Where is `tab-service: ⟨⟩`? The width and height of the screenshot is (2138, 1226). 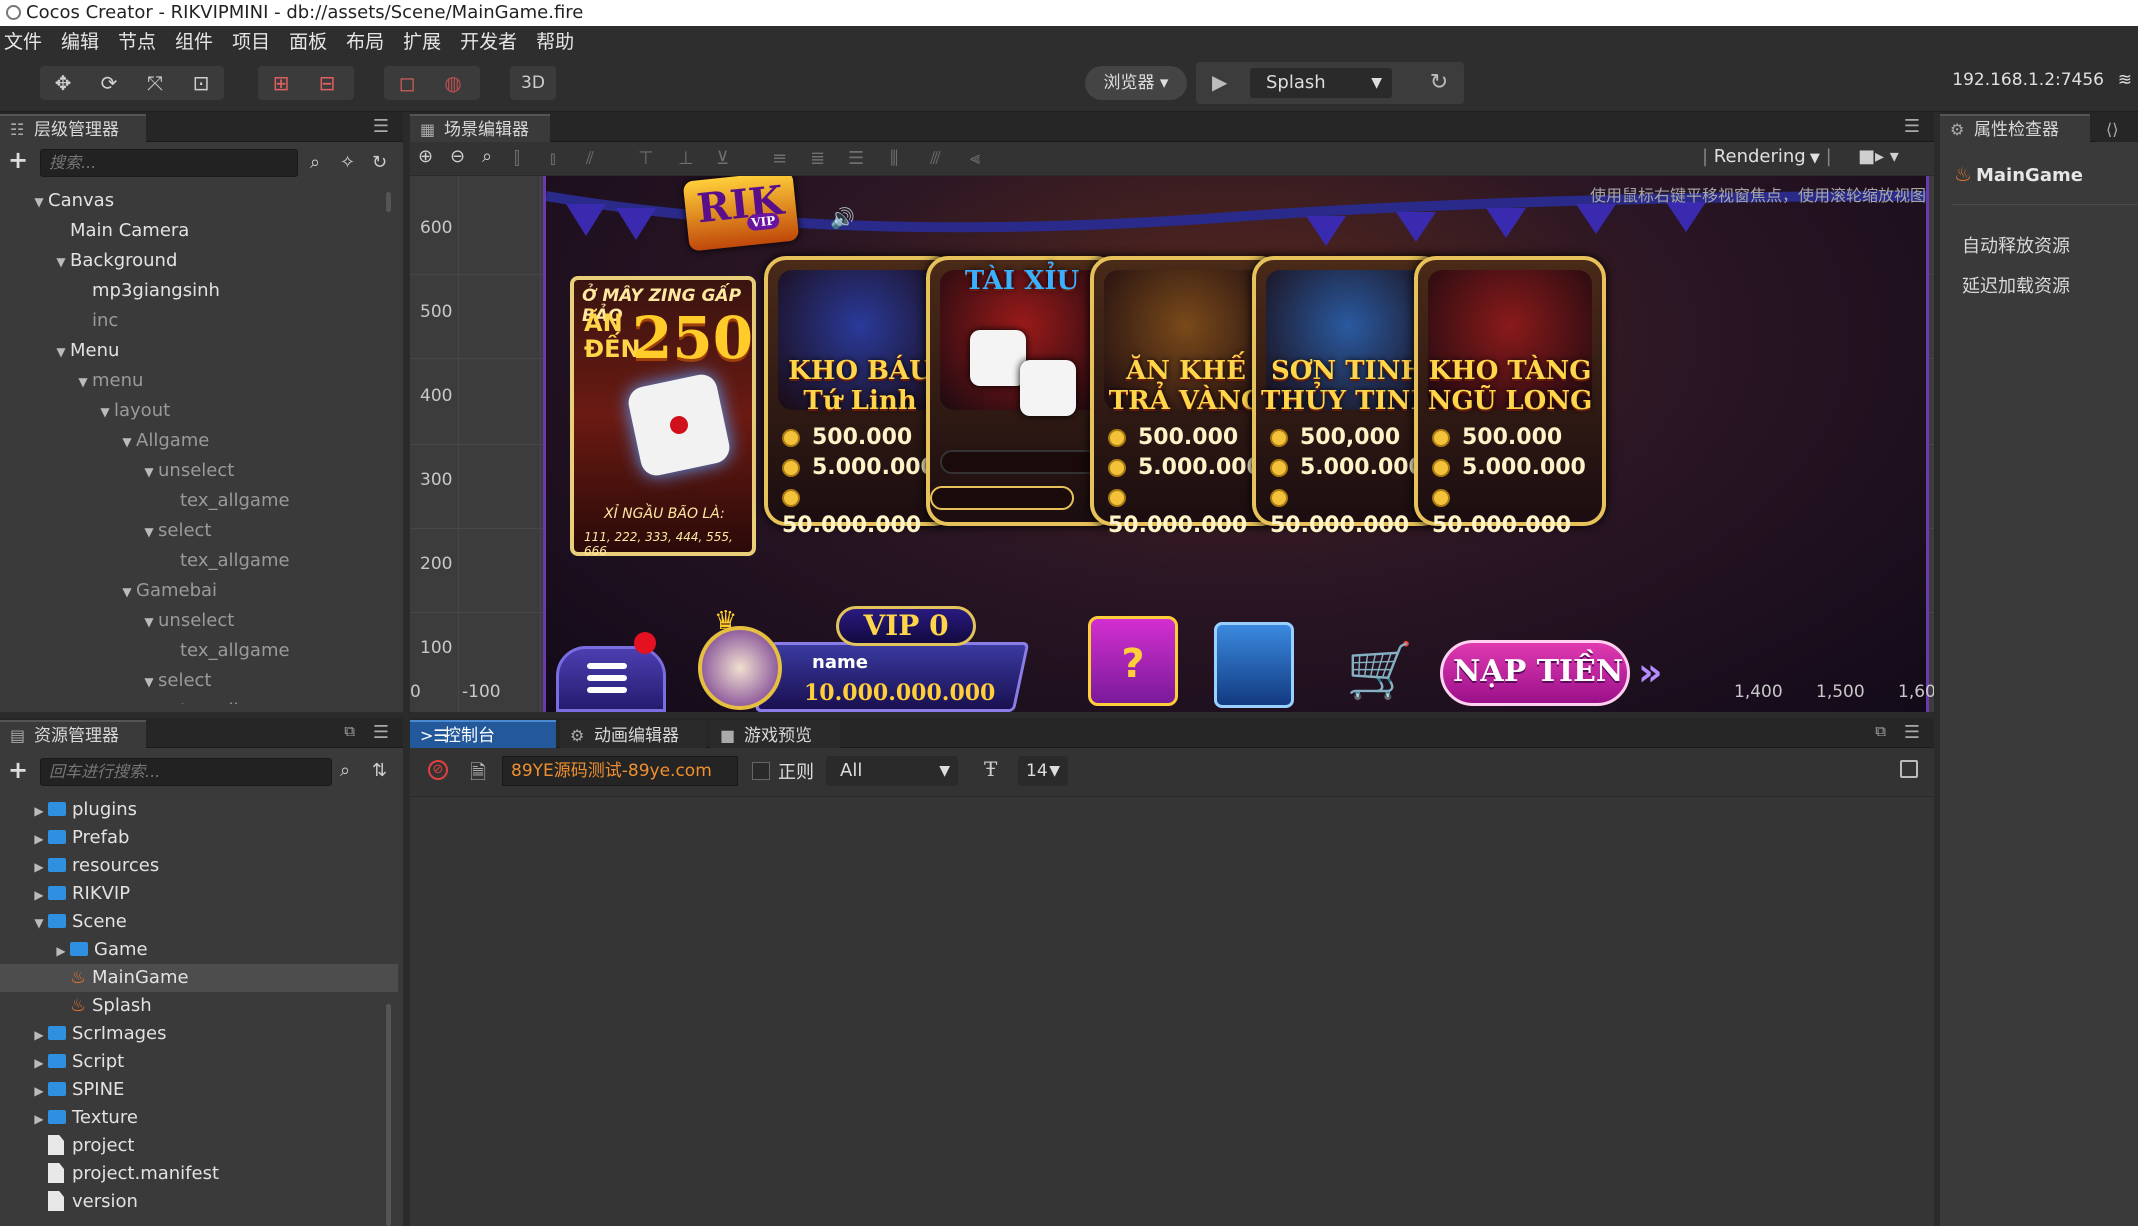
tab-service: ⟨⟩ is located at coordinates (2117, 128).